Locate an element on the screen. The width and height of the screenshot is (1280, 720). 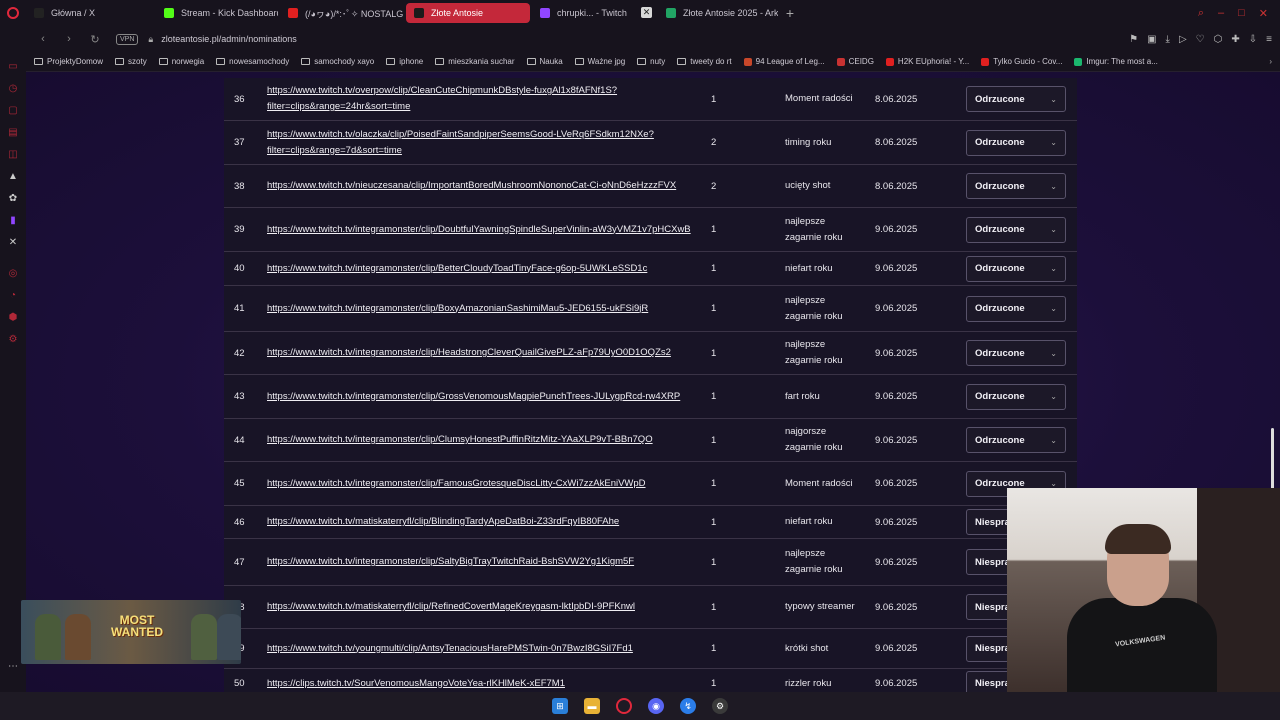
sidebar-music-icon: ◎ is located at coordinates (13, 274).